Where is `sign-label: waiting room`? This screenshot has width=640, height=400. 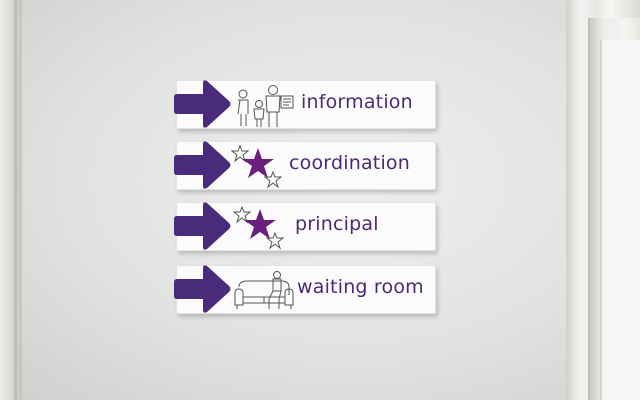 sign-label: waiting room is located at coordinates (360, 287).